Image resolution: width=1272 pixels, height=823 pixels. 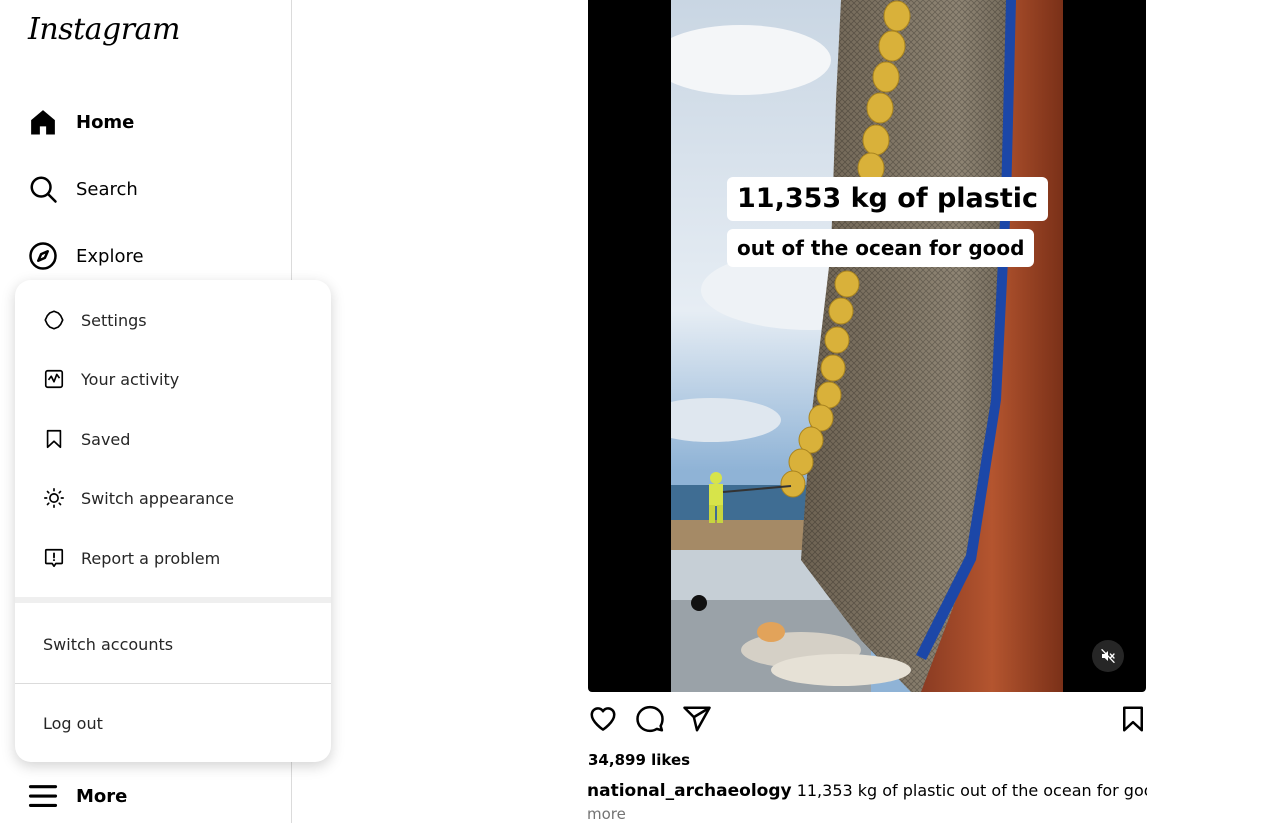 I want to click on video-overlay-text: out of the ocean for good, so click(x=881, y=248).